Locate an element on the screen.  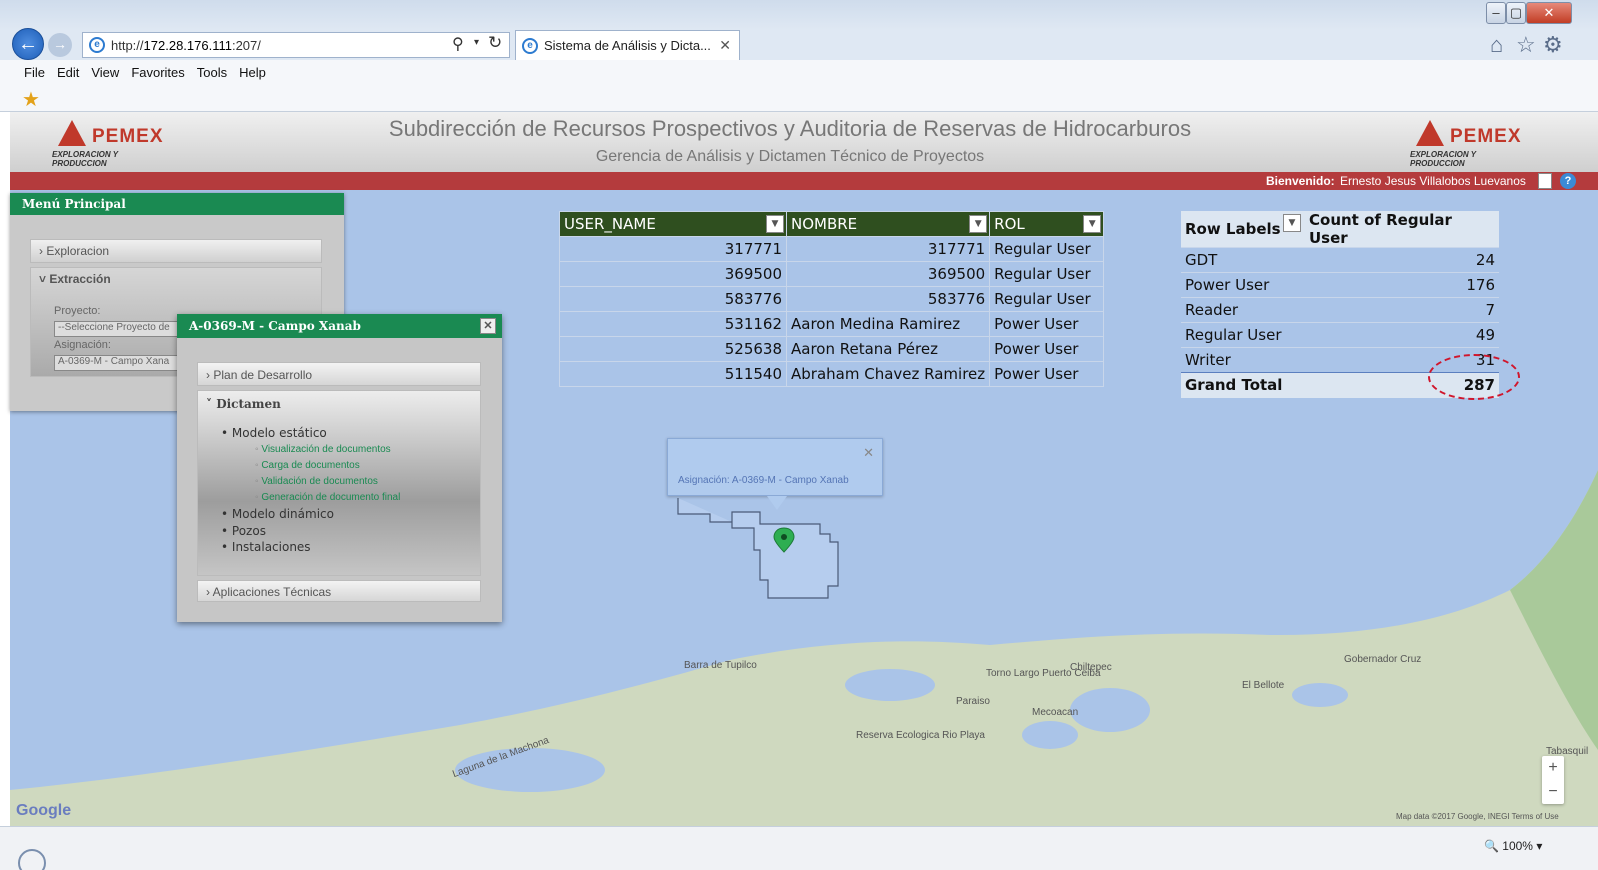
accordion-exploracion: › Exploracion is located at coordinates (176, 251).